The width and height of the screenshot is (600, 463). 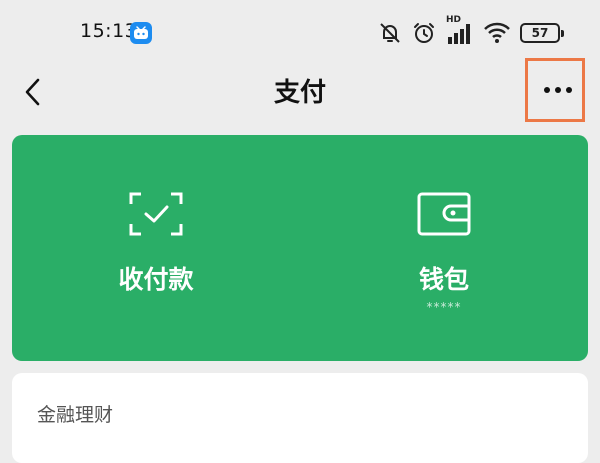 What do you see at coordinates (444, 307) in the screenshot?
I see `wallet-balance-masked: *****` at bounding box center [444, 307].